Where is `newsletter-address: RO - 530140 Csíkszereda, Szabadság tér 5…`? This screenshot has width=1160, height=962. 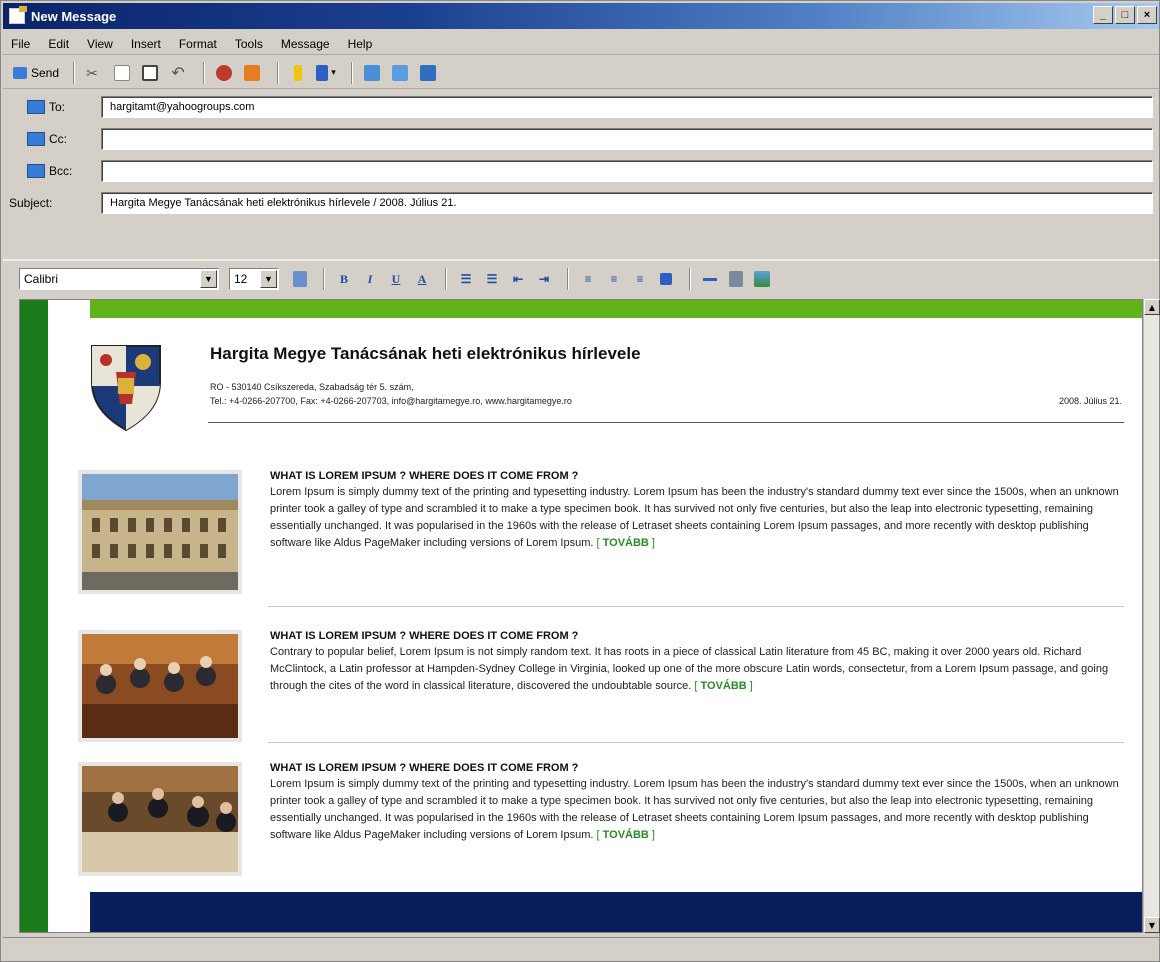 newsletter-address: RO - 530140 Csíkszereda, Szabadság tér 5… is located at coordinates (312, 387).